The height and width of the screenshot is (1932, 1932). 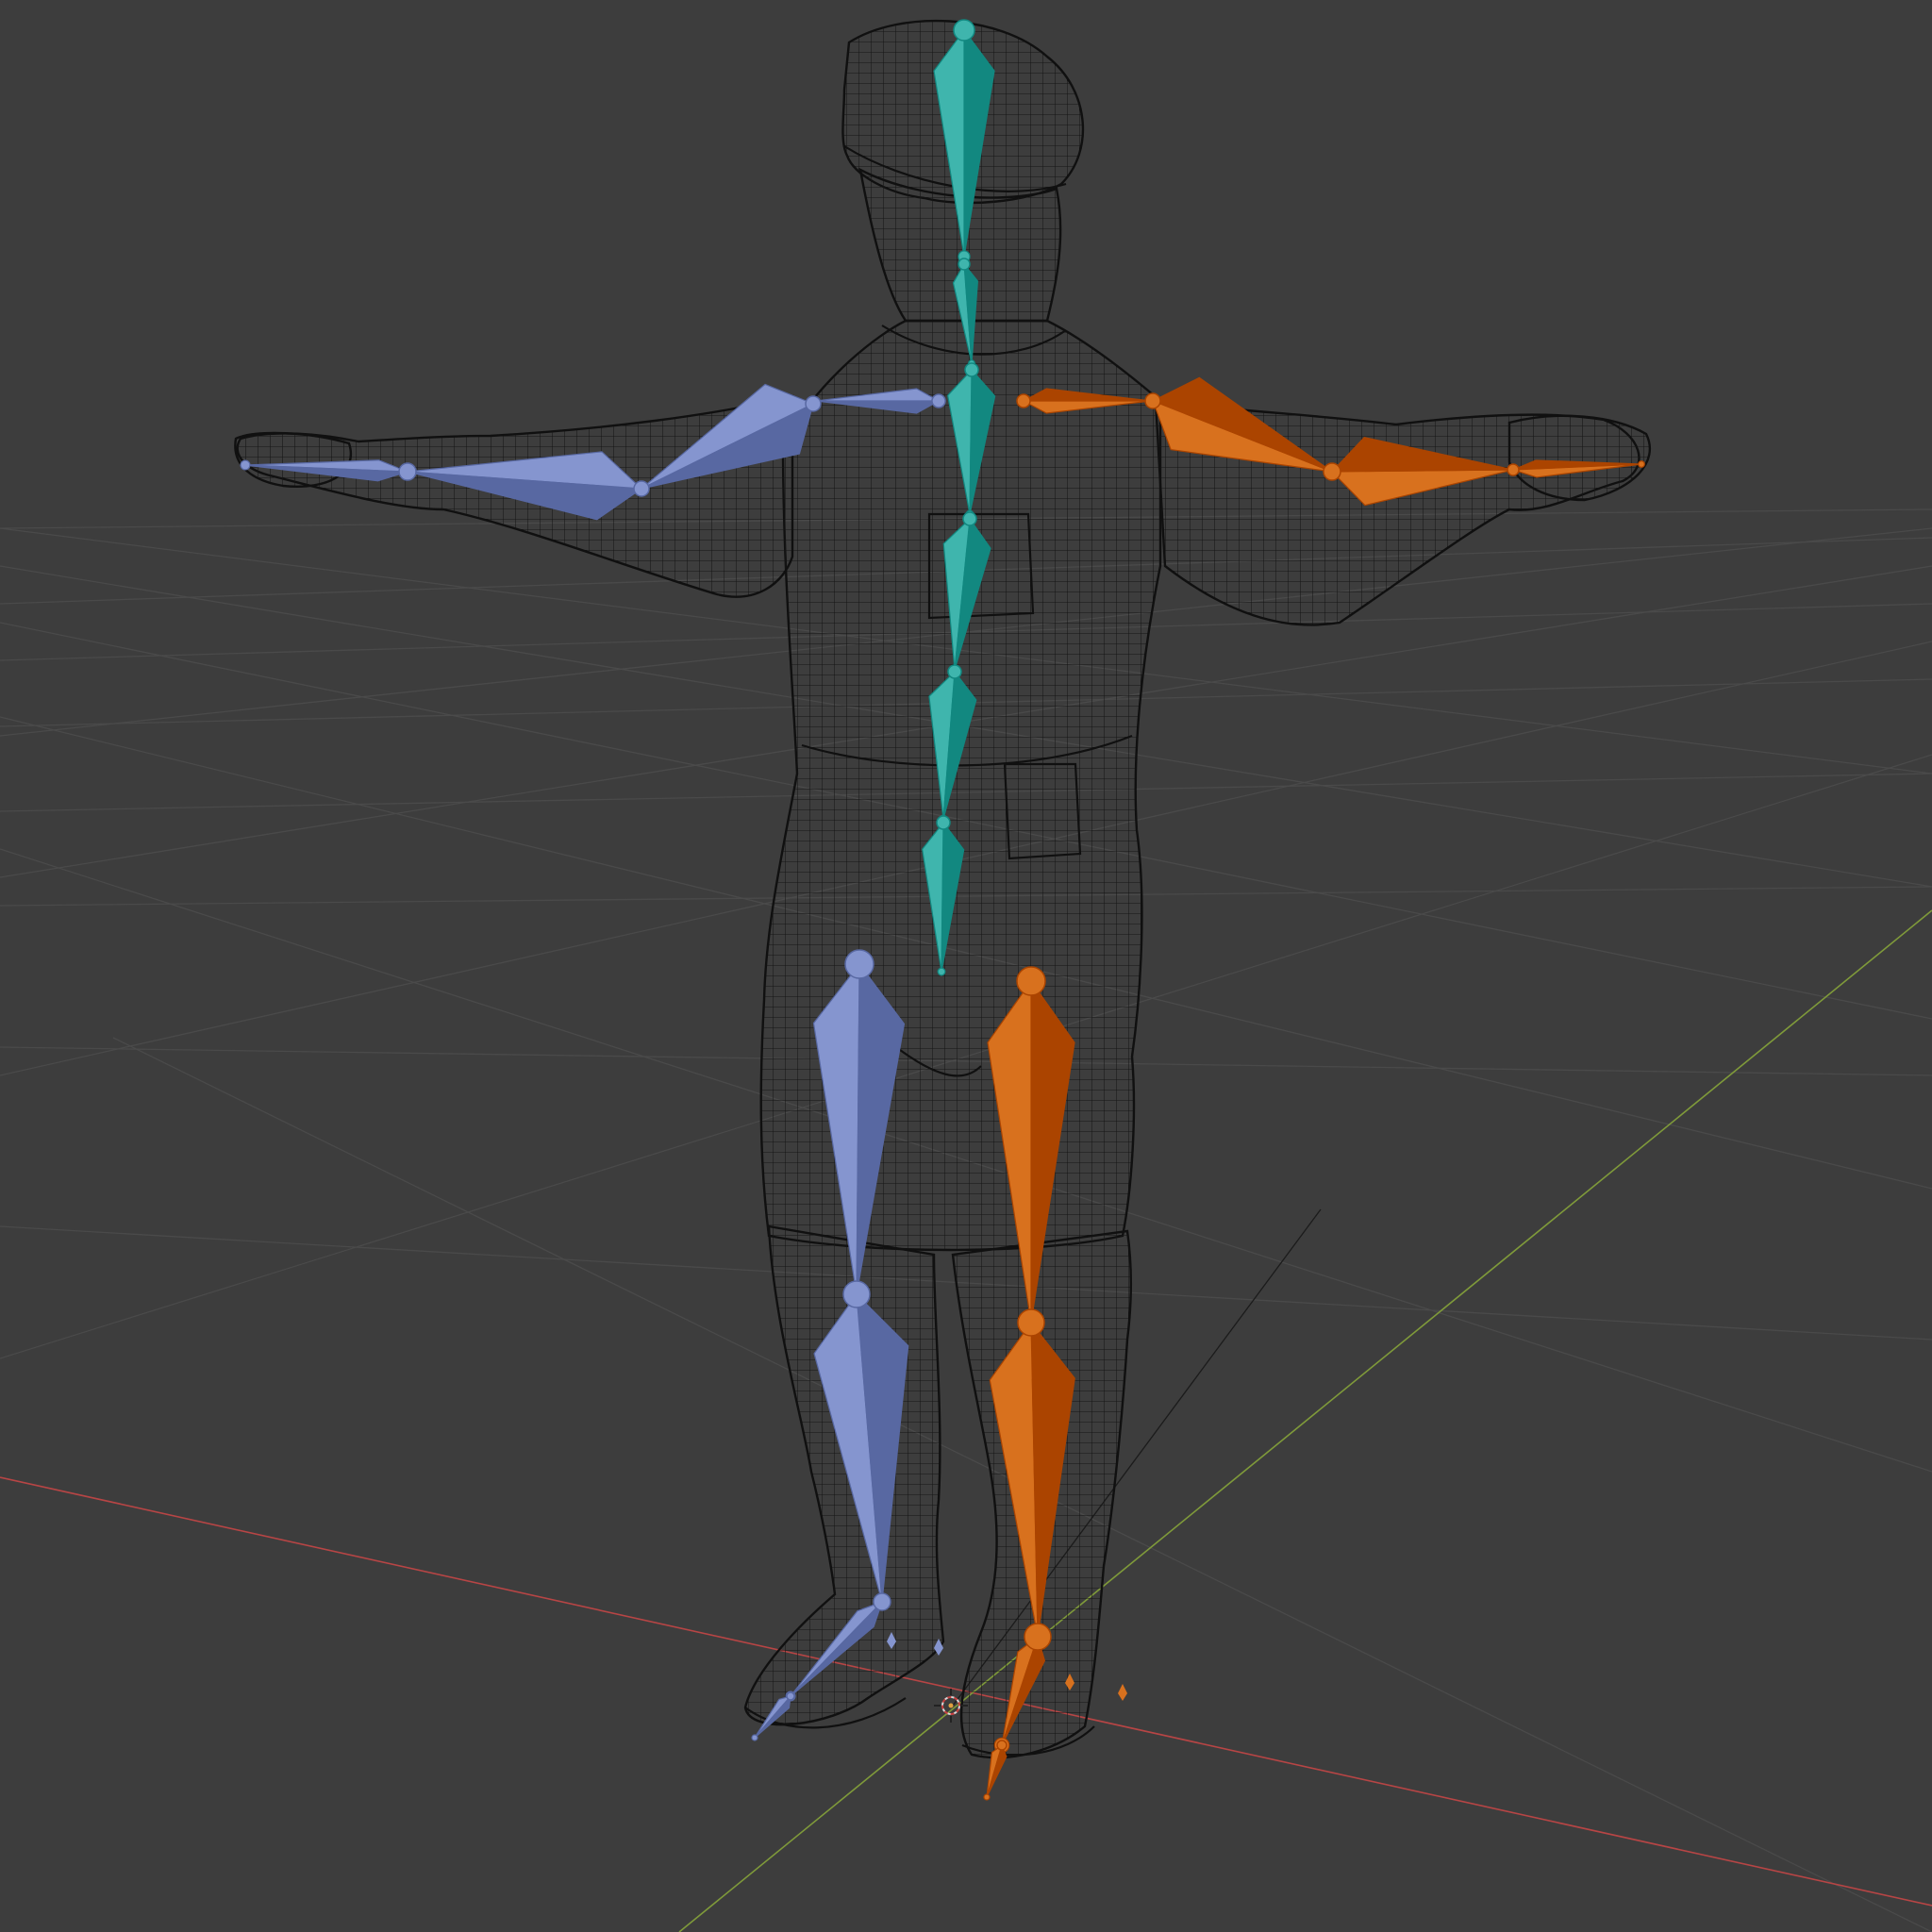 What do you see at coordinates (1642, 464) in the screenshot?
I see `bone-hand-right-tail-joint` at bounding box center [1642, 464].